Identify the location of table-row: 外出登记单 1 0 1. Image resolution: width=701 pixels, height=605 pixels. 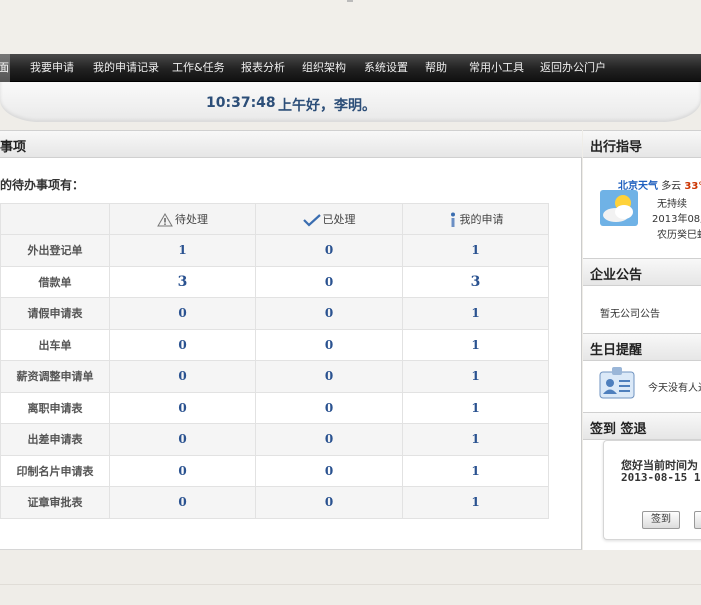
(274, 250).